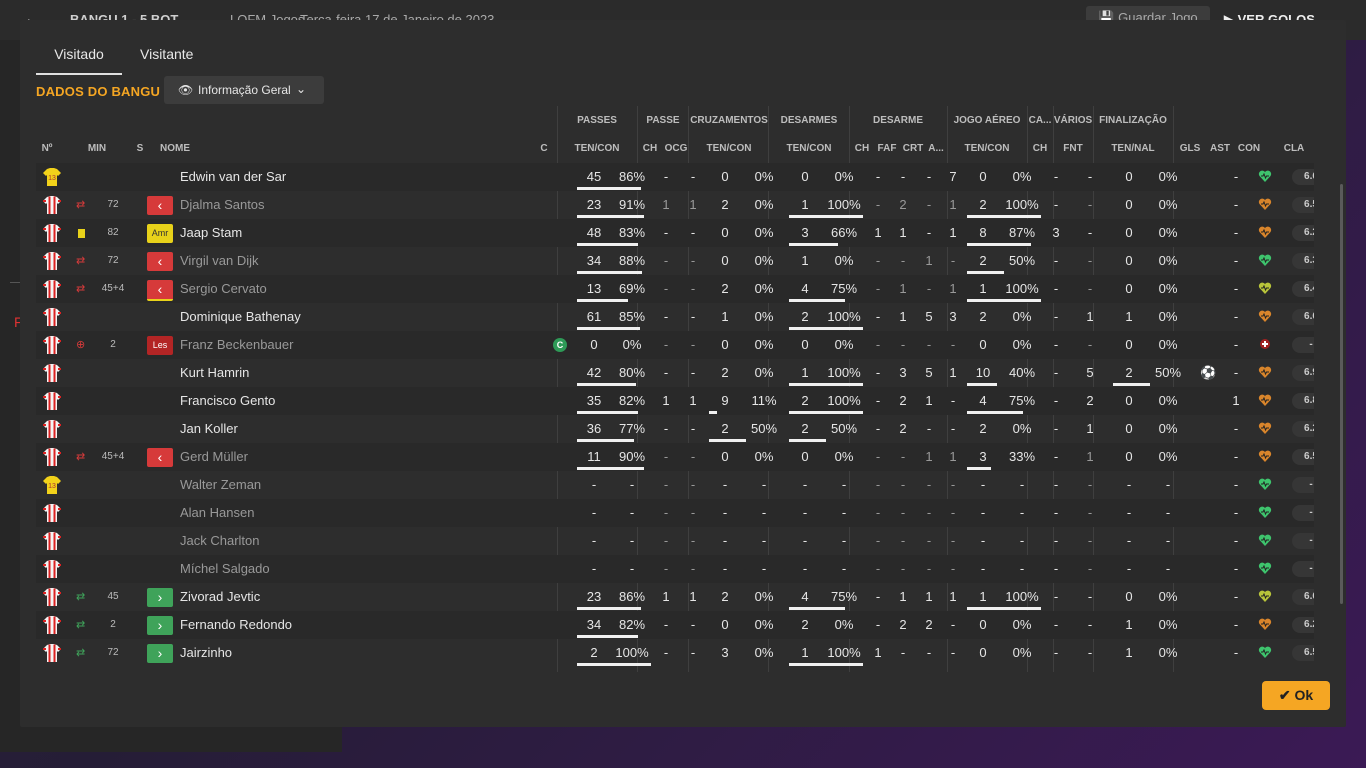  Describe the element at coordinates (929, 596) in the screenshot. I see `blocks: 1` at that location.